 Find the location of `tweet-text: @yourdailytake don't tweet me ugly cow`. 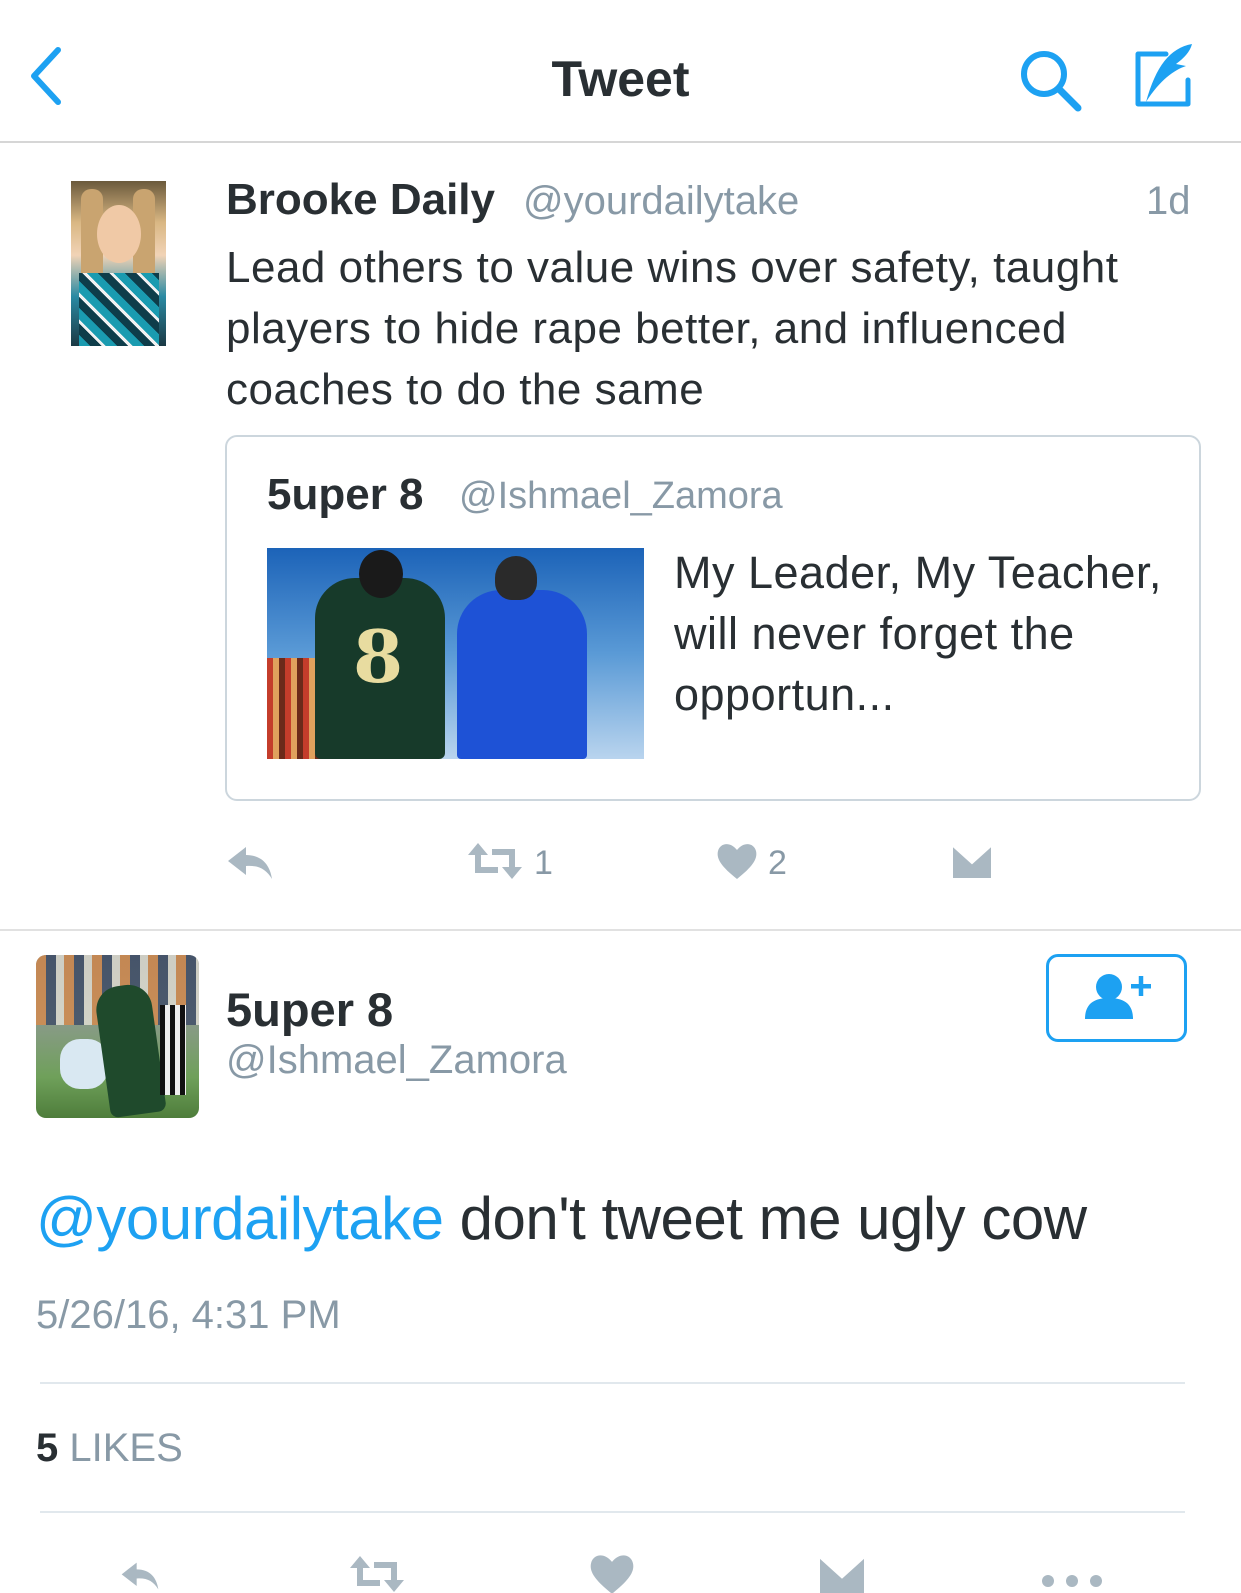

tweet-text: @yourdailytake don't tweet me ugly cow is located at coordinates (561, 1218).